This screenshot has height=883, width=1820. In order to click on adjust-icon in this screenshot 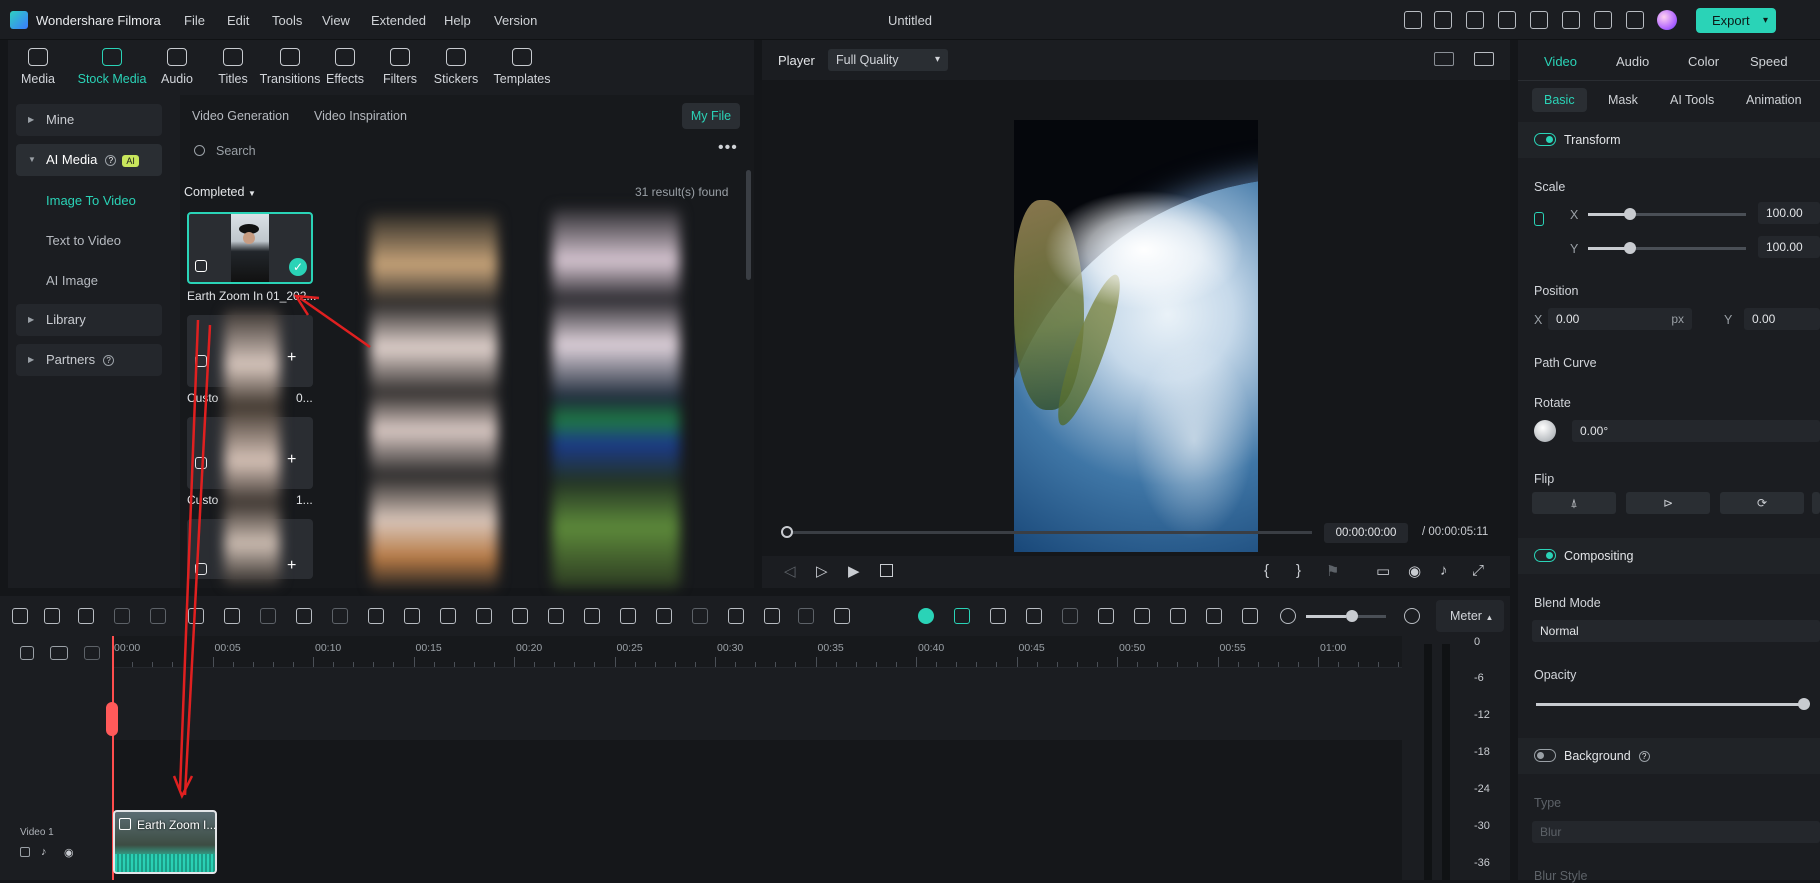, I will do `click(700, 616)`.